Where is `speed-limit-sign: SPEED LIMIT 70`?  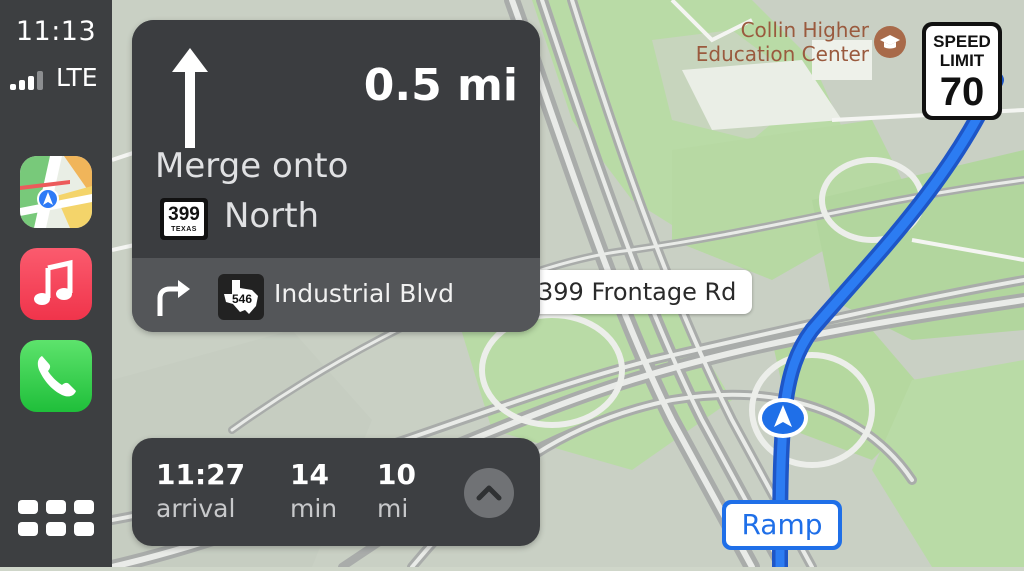 speed-limit-sign: SPEED LIMIT 70 is located at coordinates (962, 71).